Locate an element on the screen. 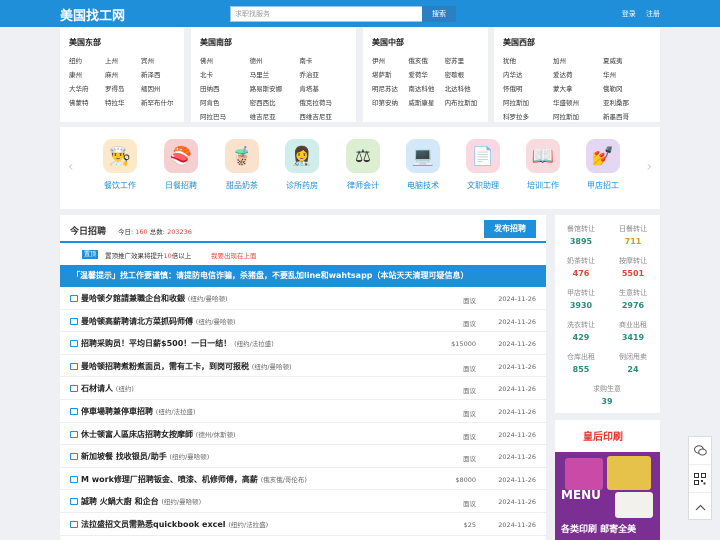  category-item: 💻 电脑技术 is located at coordinates (423, 165).